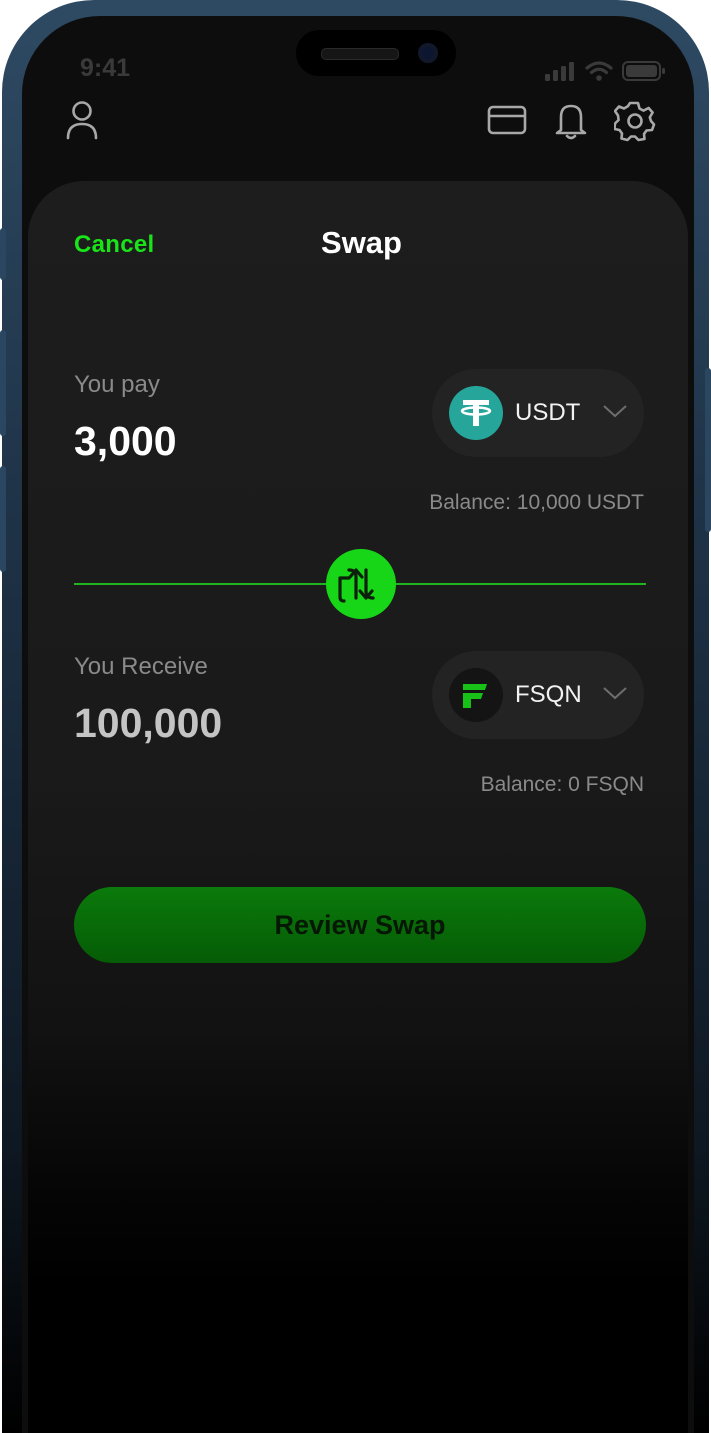 The width and height of the screenshot is (711, 1433). What do you see at coordinates (635, 121) in the screenshot?
I see `gear-icon` at bounding box center [635, 121].